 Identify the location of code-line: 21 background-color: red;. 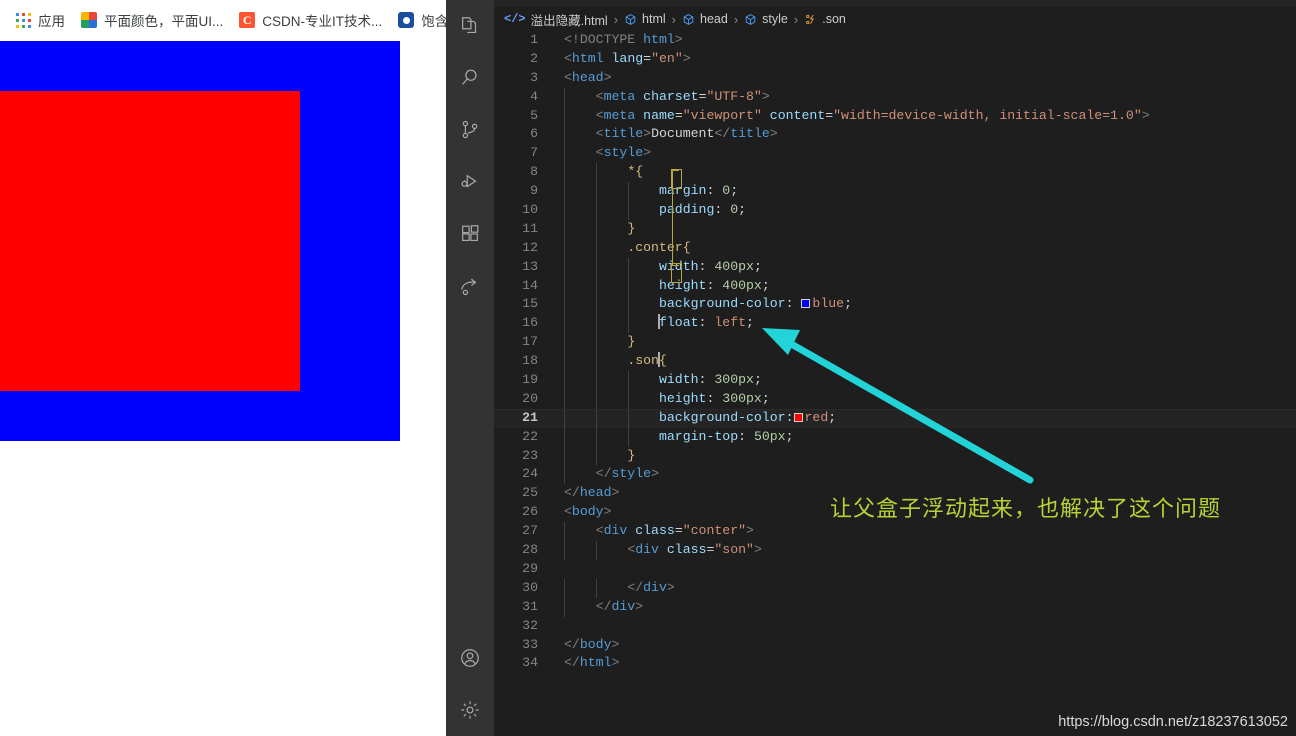
(895, 418).